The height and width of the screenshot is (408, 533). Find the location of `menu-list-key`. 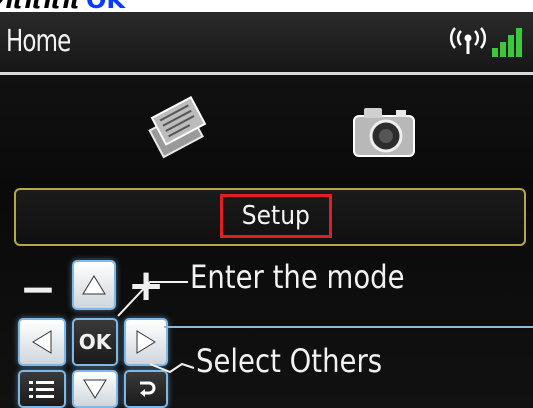

menu-list-key is located at coordinates (42, 389).